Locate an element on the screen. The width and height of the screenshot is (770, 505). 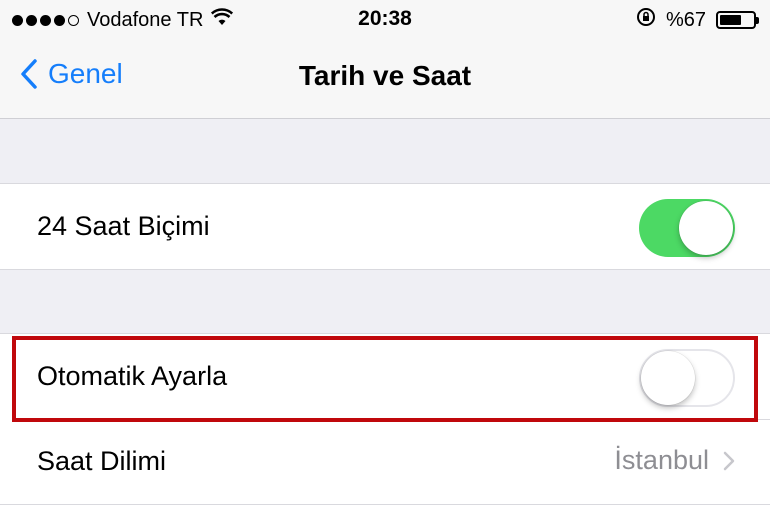
chevron-right-icon is located at coordinates (729, 460).